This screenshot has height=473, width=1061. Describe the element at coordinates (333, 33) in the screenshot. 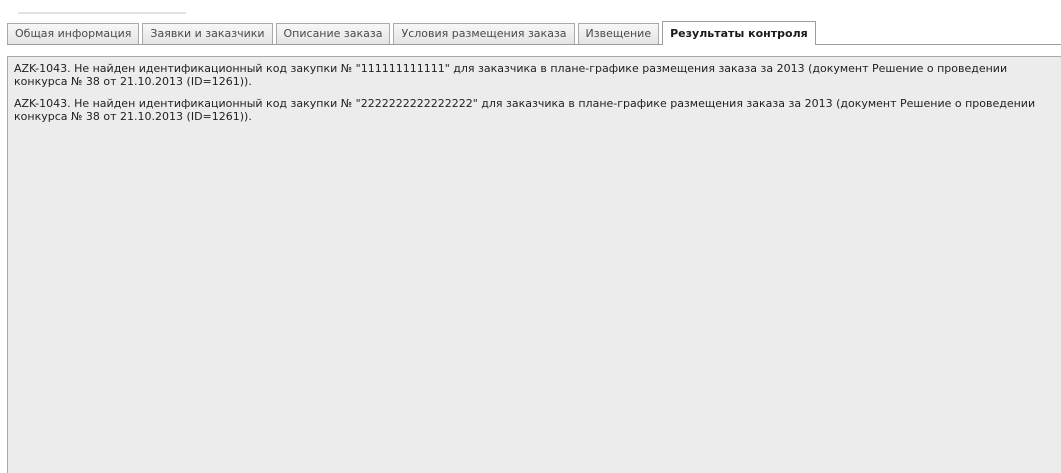

I see `tab-order-description: Описание заказа` at that location.